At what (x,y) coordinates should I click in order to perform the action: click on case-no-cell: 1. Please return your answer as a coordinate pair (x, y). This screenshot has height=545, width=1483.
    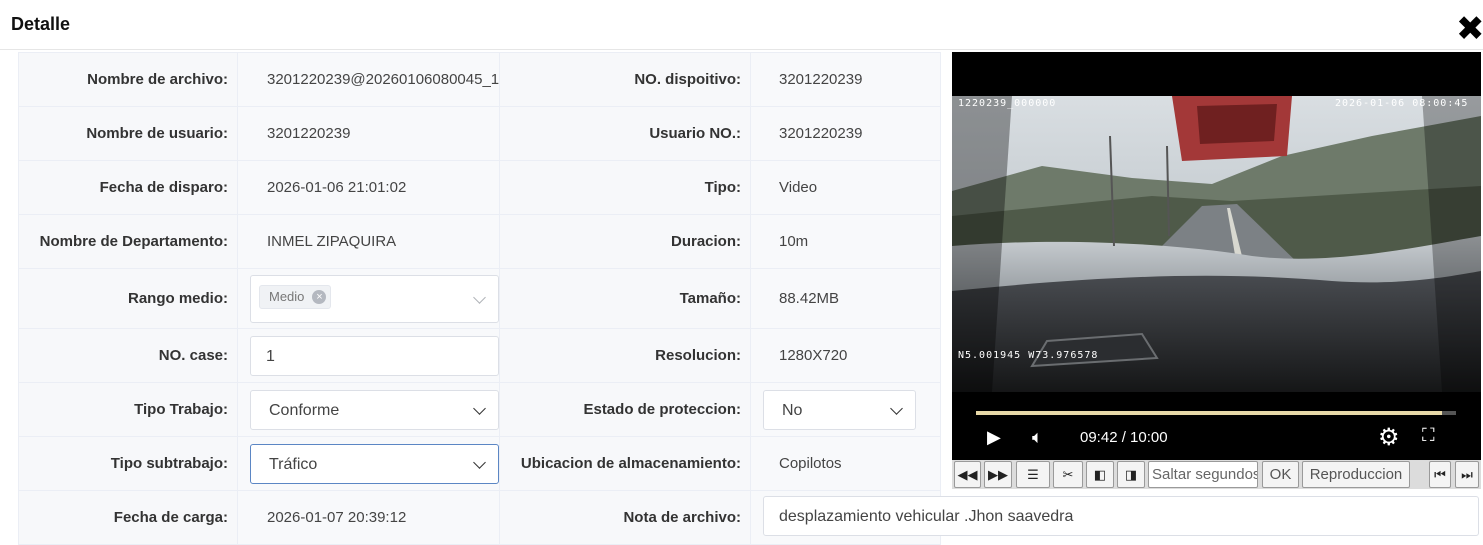
    Looking at the image, I should click on (368, 355).